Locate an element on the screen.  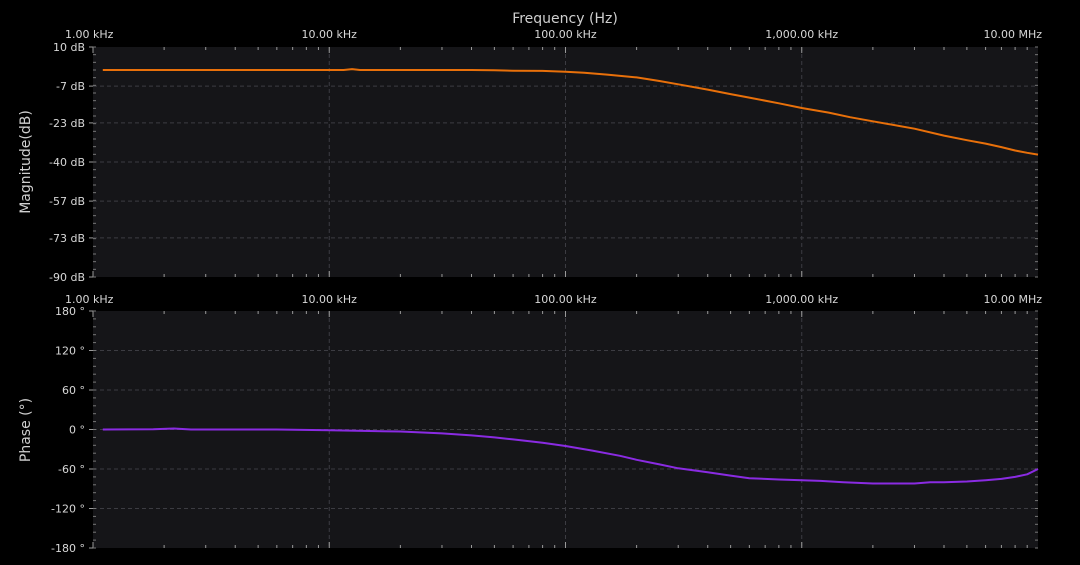
y-tick-label: 120 ° is located at coordinates (70, 351).